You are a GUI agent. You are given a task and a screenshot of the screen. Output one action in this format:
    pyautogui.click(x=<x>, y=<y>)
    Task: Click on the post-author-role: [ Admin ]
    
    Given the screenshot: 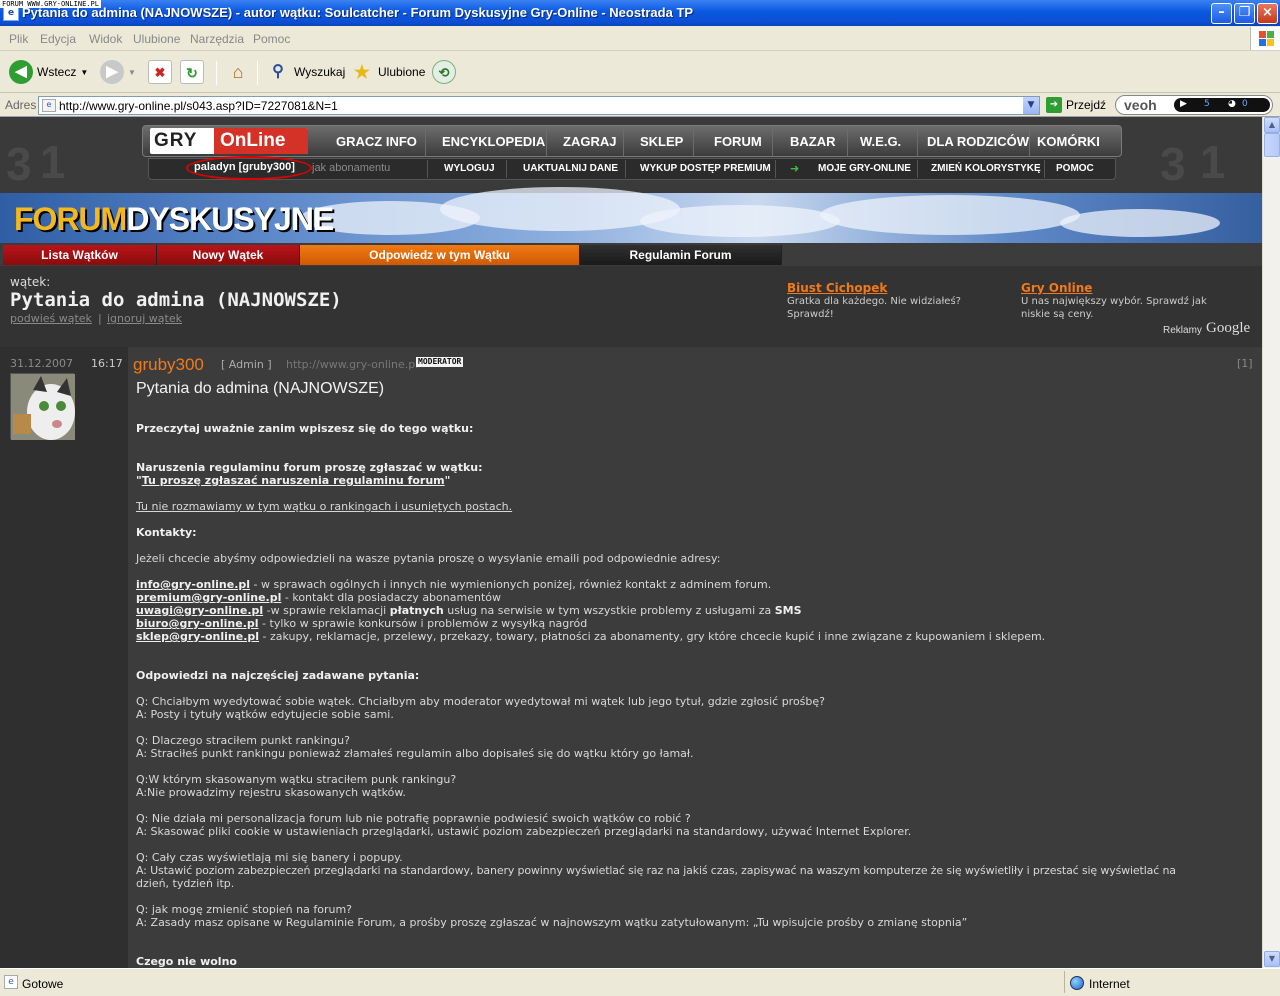 What is the action you would take?
    pyautogui.click(x=246, y=364)
    